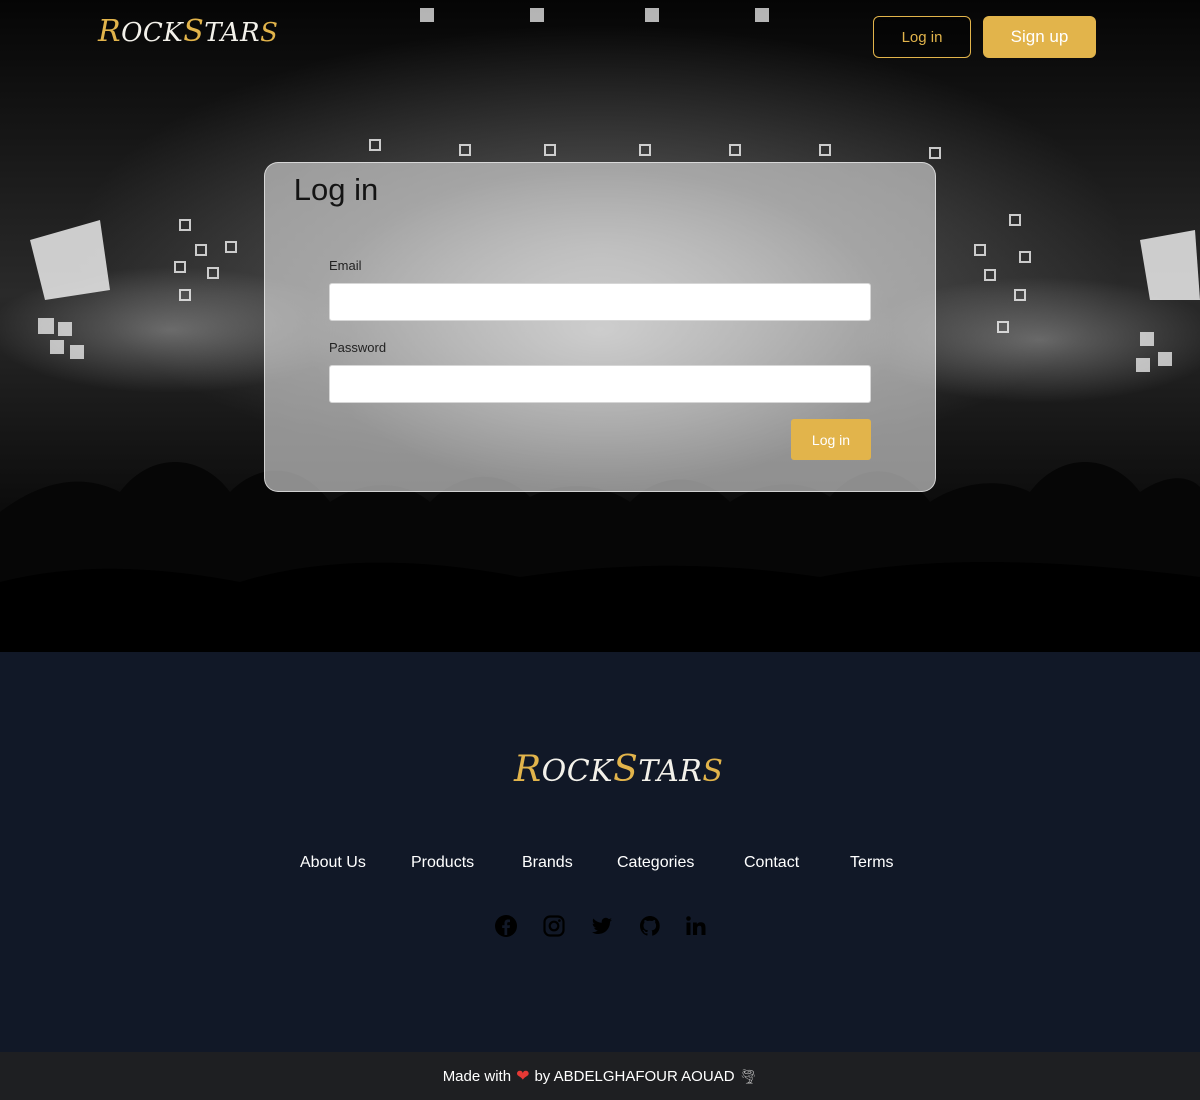 This screenshot has width=1200, height=1100. Describe the element at coordinates (1039, 37) in the screenshot. I see `nav-signup-button: Sign up` at that location.